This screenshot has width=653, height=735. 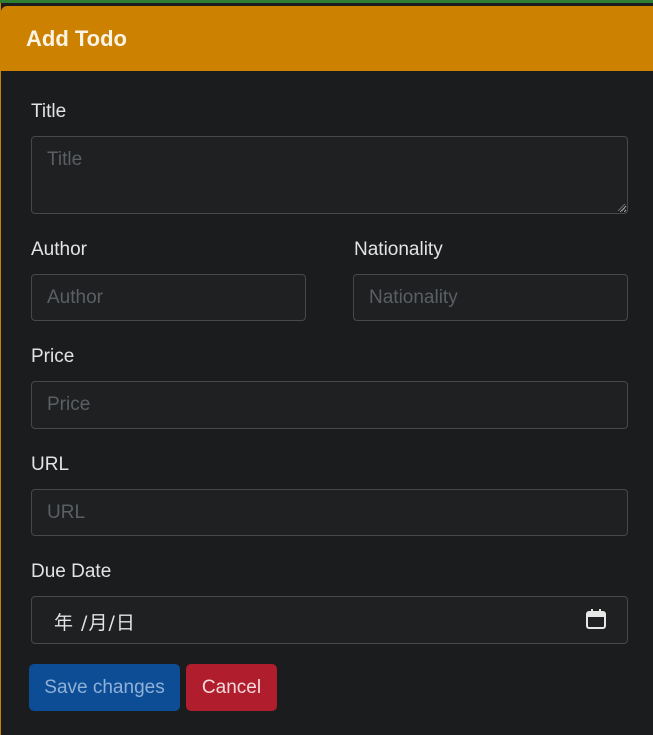 I want to click on modal-left-border, so click(x=0, y=369).